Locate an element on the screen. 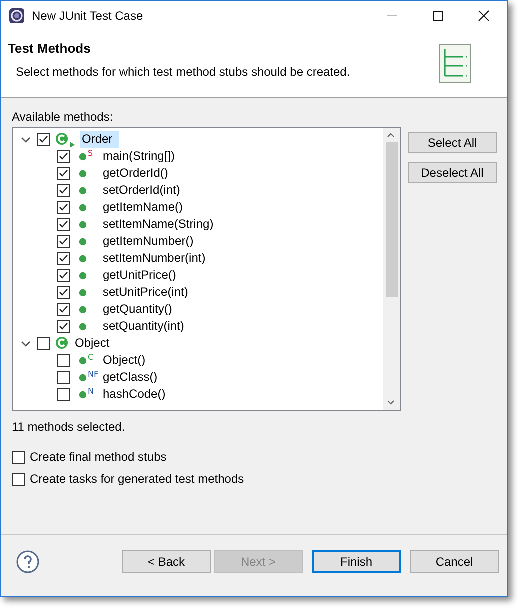 The image size is (527, 613). option-label: Create final method stubs is located at coordinates (98, 457).